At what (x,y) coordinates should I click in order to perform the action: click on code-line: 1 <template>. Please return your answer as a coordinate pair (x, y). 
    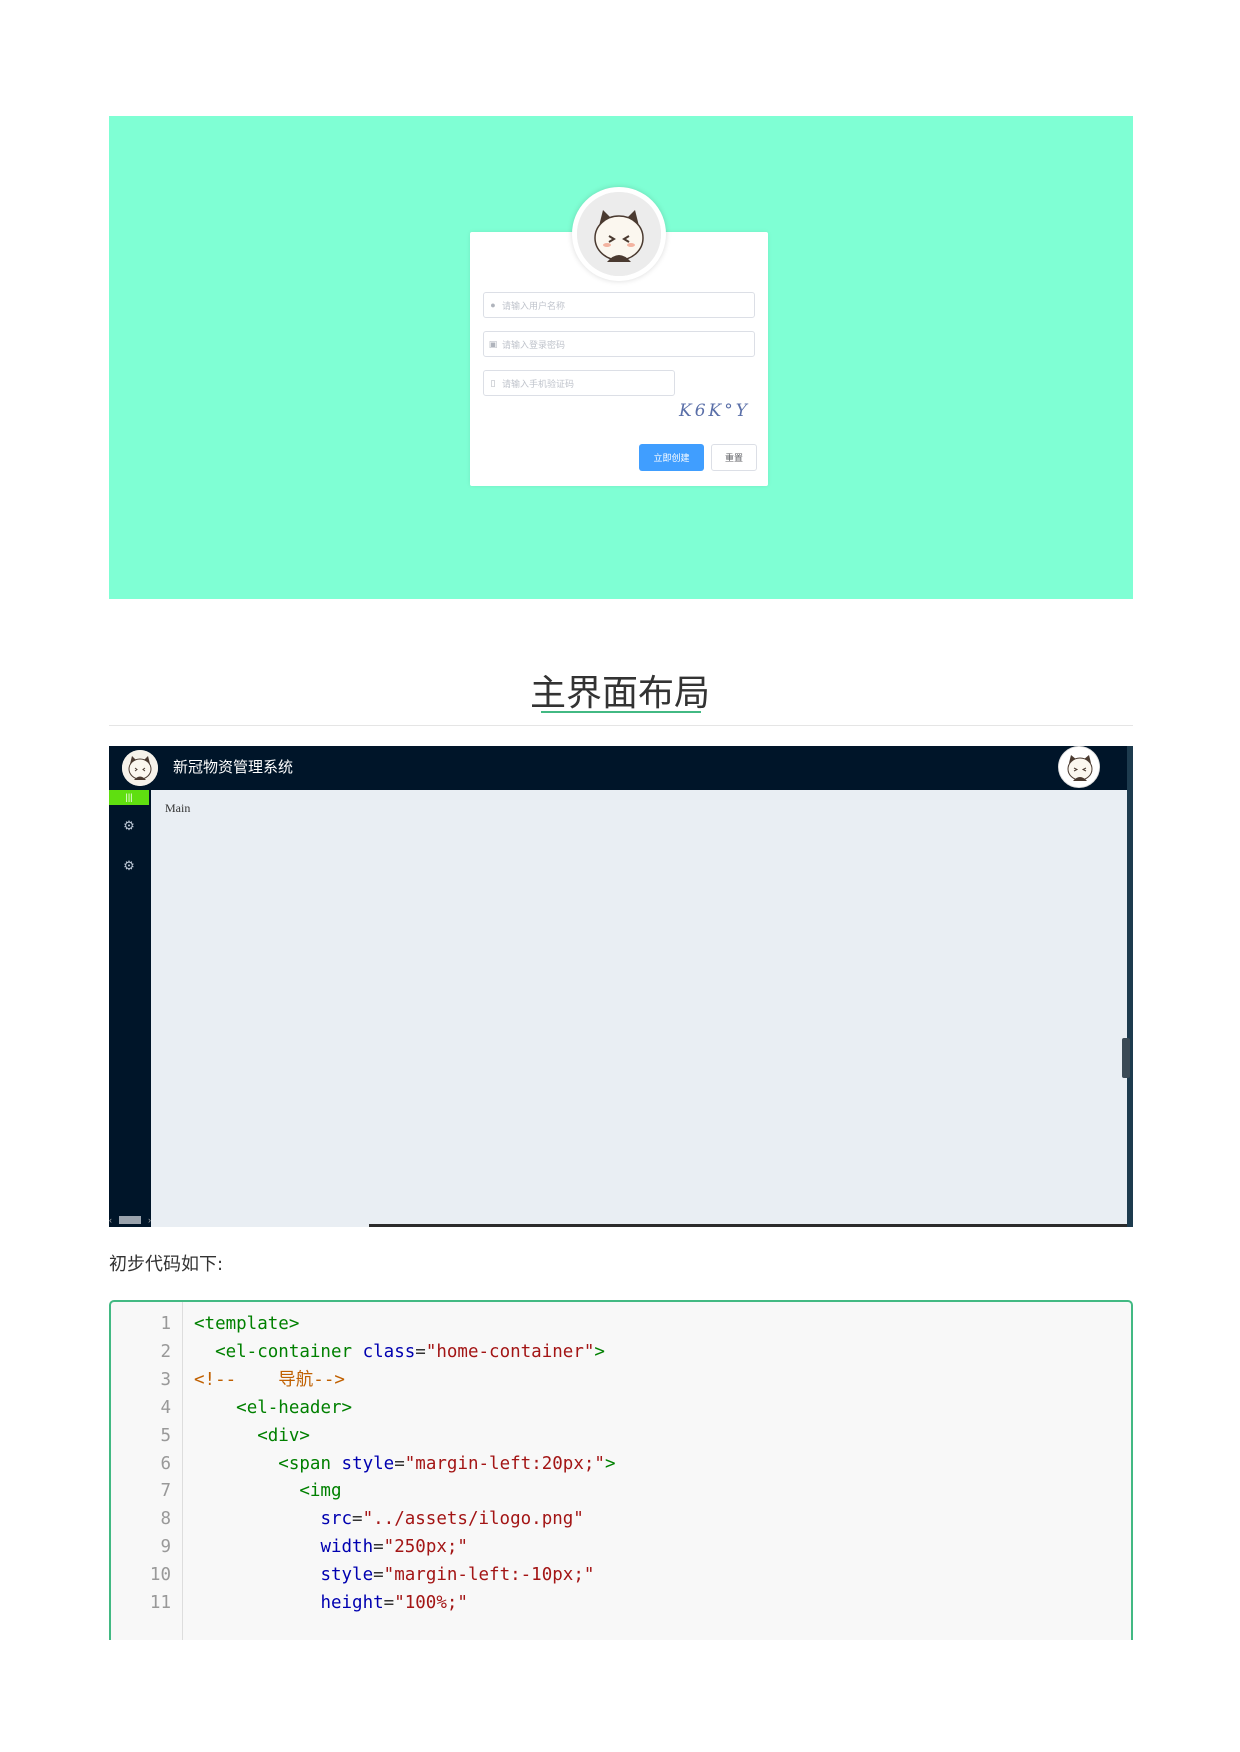
    Looking at the image, I should click on (611, 1324).